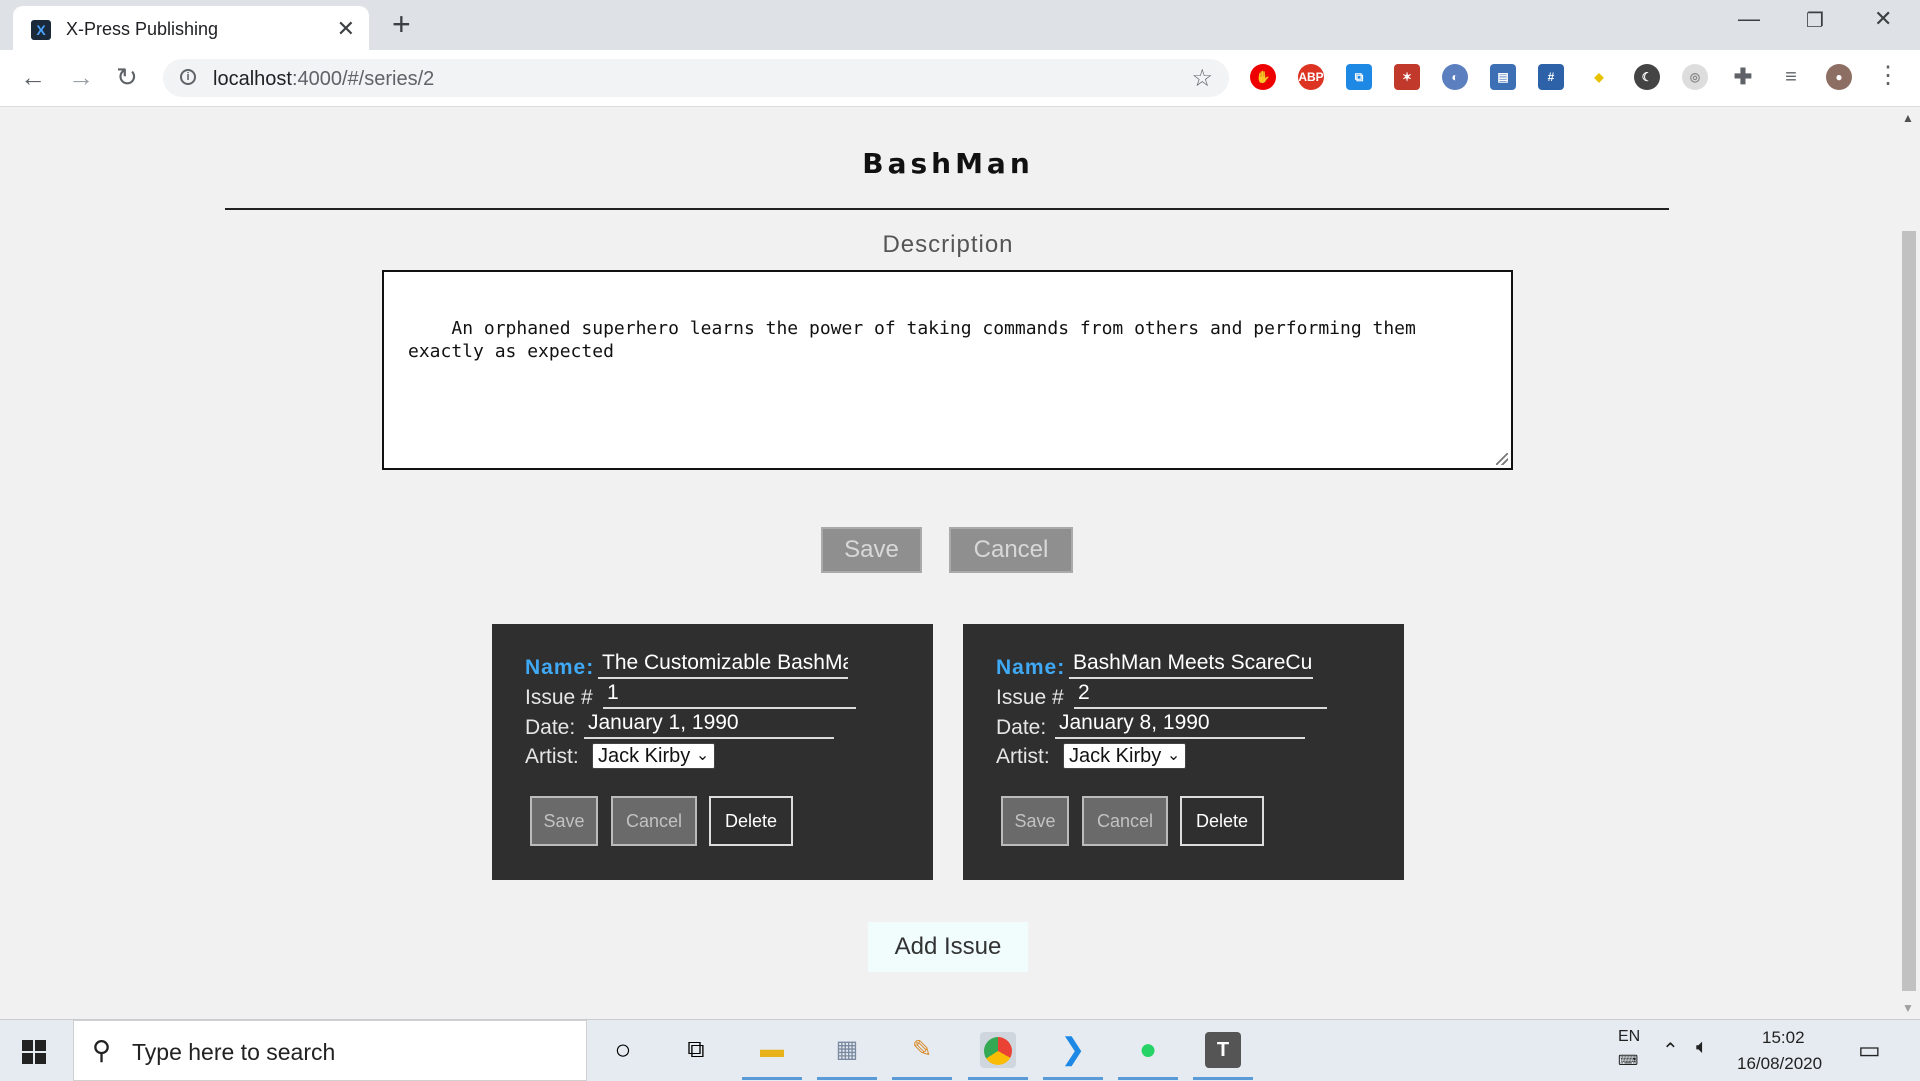 The image size is (1920, 1081). What do you see at coordinates (127, 77) in the screenshot?
I see `reload-icon: ↻` at bounding box center [127, 77].